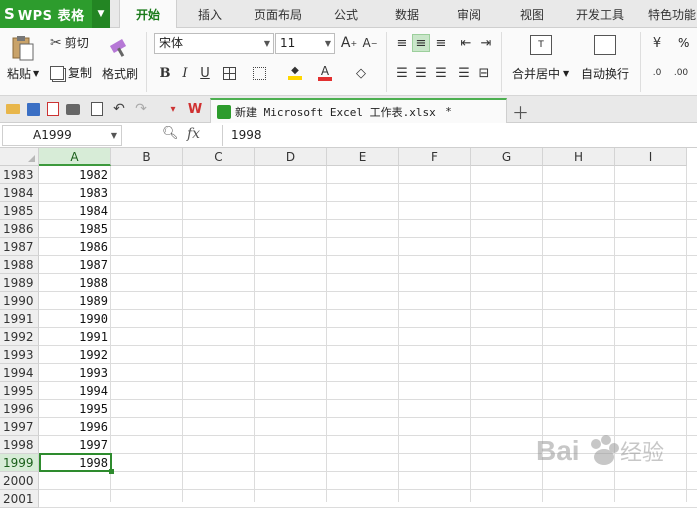 Image resolution: width=697 pixels, height=508 pixels. What do you see at coordinates (75, 445) in the screenshot?
I see `cell-a: 1997` at bounding box center [75, 445].